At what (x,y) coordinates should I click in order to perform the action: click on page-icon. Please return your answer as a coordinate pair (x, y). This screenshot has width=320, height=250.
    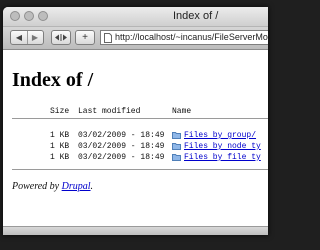
    Looking at the image, I should click on (108, 37).